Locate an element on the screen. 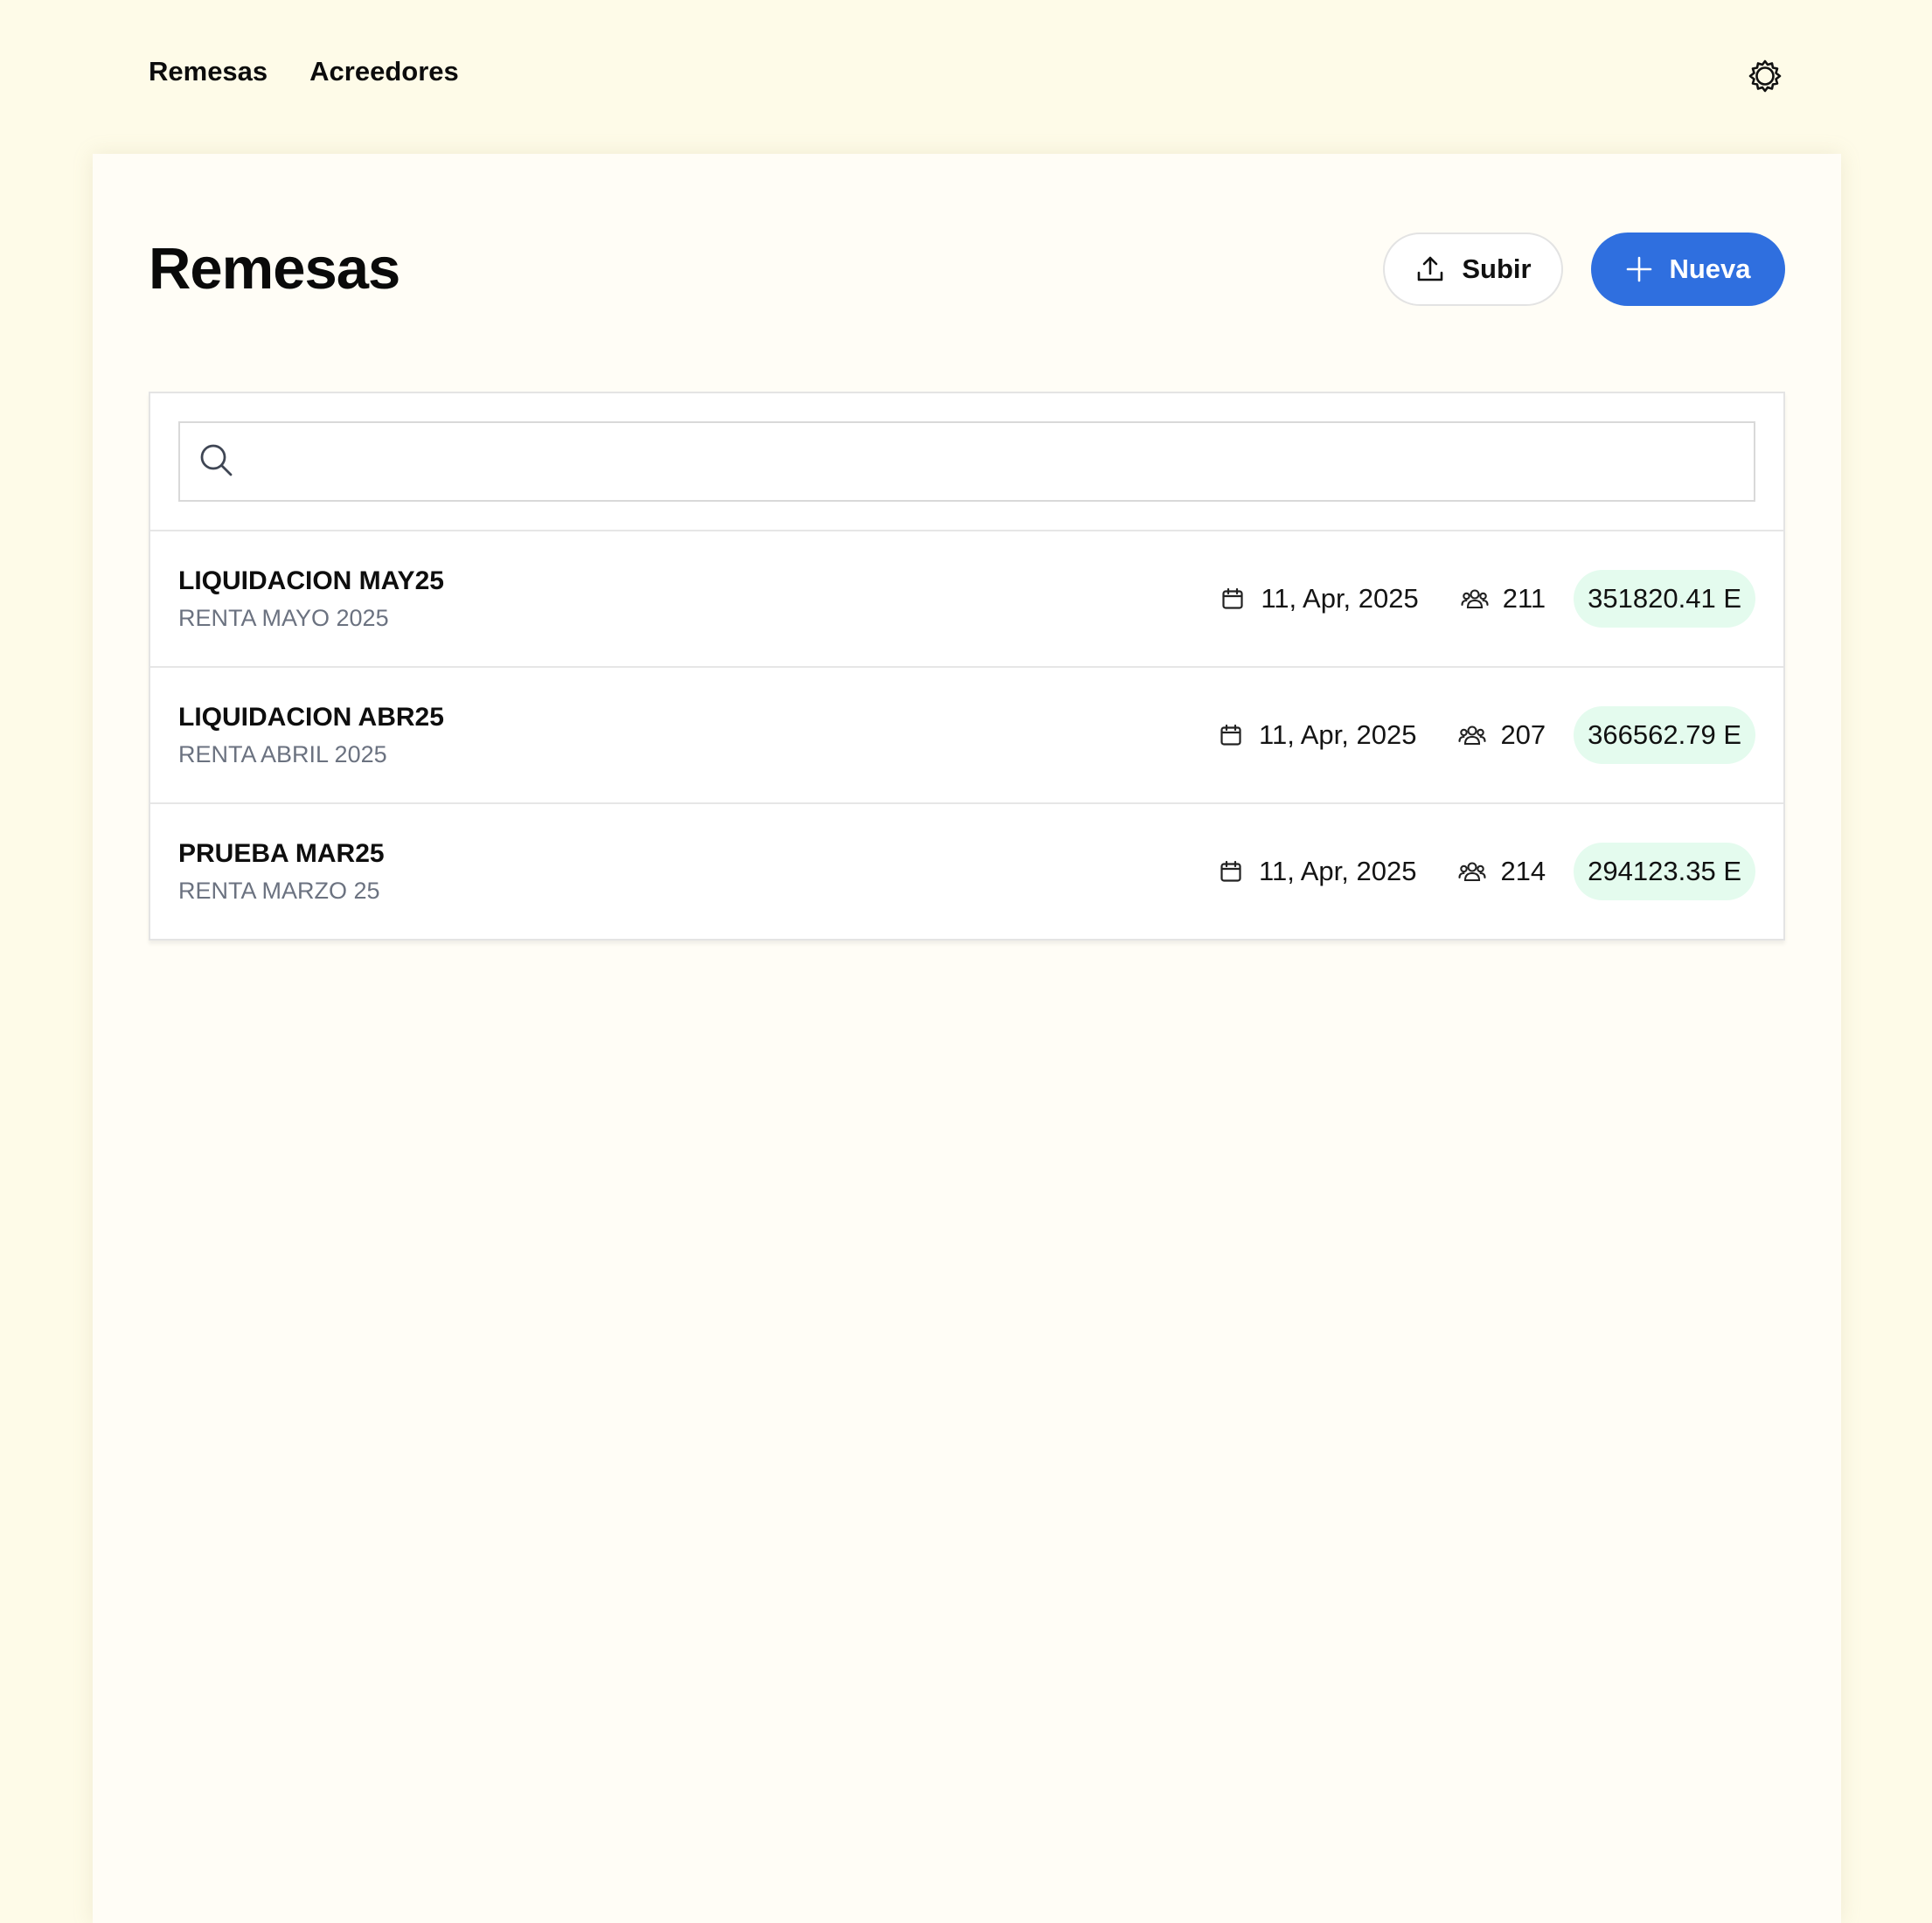 The width and height of the screenshot is (1932, 1923). list-item-meta: 11, Apr, 2025 211 351820.41 E is located at coordinates (1488, 599).